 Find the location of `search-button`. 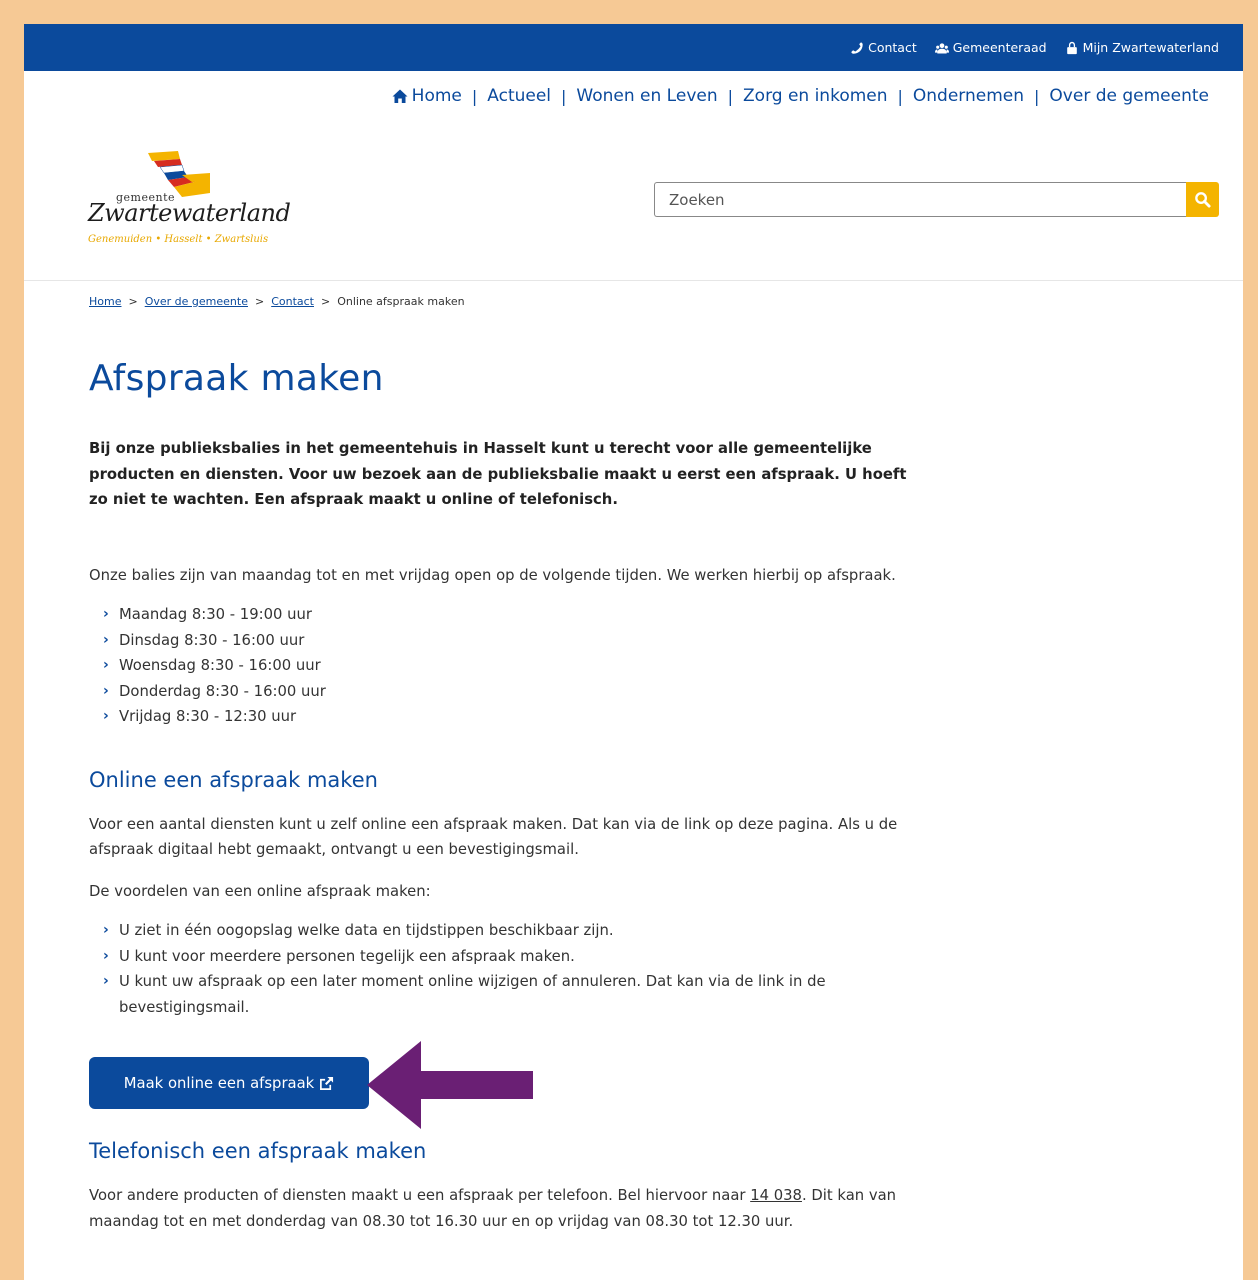

search-button is located at coordinates (1202, 199).